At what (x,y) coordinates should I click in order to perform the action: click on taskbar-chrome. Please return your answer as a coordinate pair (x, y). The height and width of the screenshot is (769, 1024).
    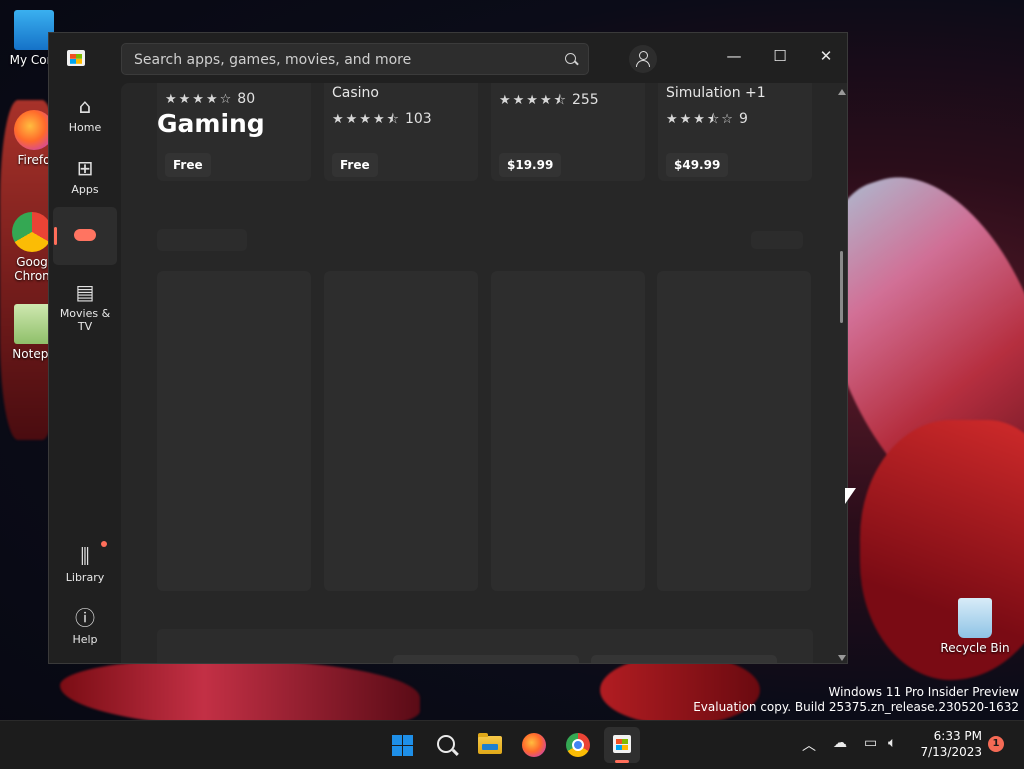
    Looking at the image, I should click on (578, 745).